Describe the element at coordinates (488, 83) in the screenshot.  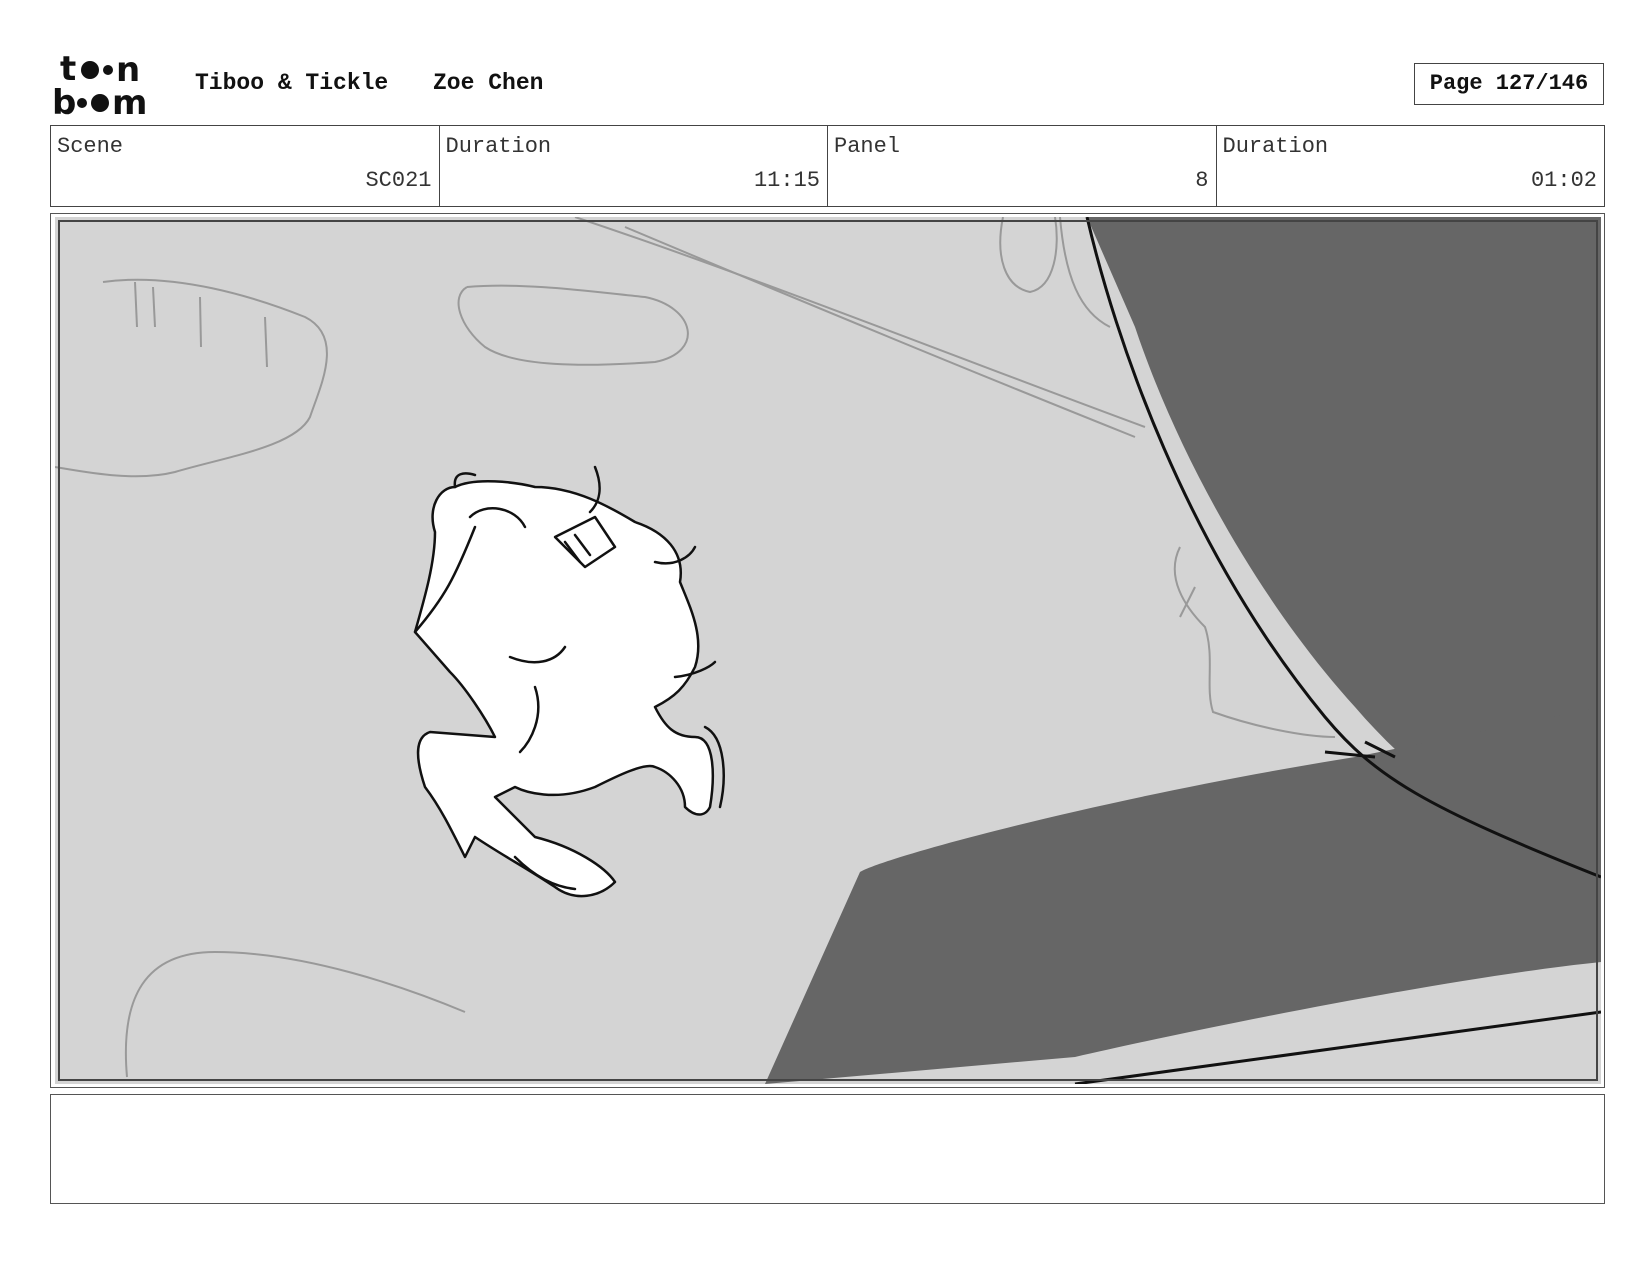
I see `artist-name: Zoe Chen` at that location.